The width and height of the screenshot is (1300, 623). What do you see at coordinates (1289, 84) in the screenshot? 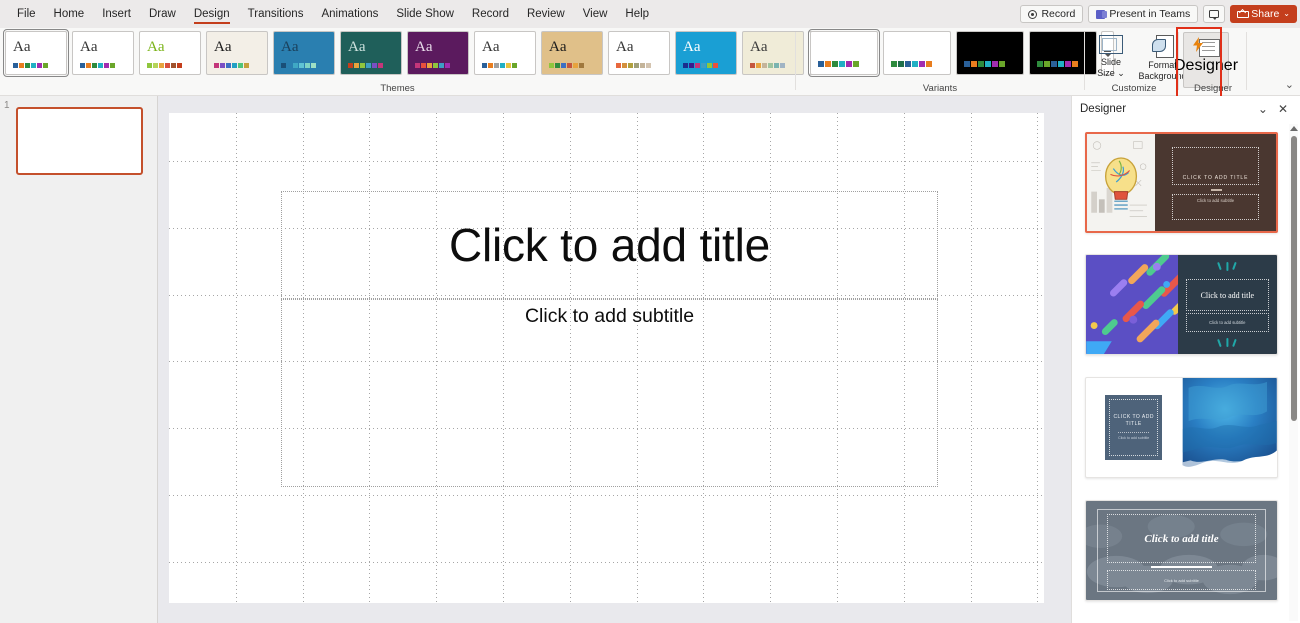
I see `ribbon-collapse-button: ⌄` at bounding box center [1289, 84].